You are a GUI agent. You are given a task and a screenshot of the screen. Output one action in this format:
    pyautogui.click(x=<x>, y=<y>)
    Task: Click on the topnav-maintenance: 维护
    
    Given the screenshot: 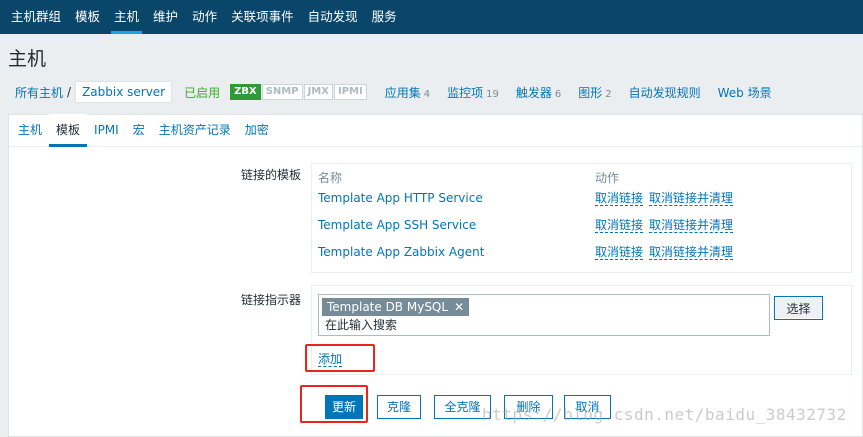 What is the action you would take?
    pyautogui.click(x=165, y=17)
    